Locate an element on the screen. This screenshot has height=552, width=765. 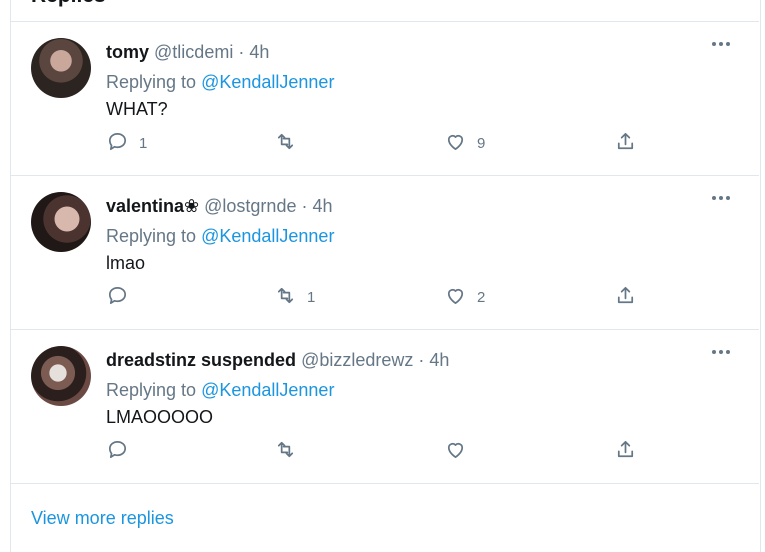
user-handle: @tlicdemi is located at coordinates (193, 52).